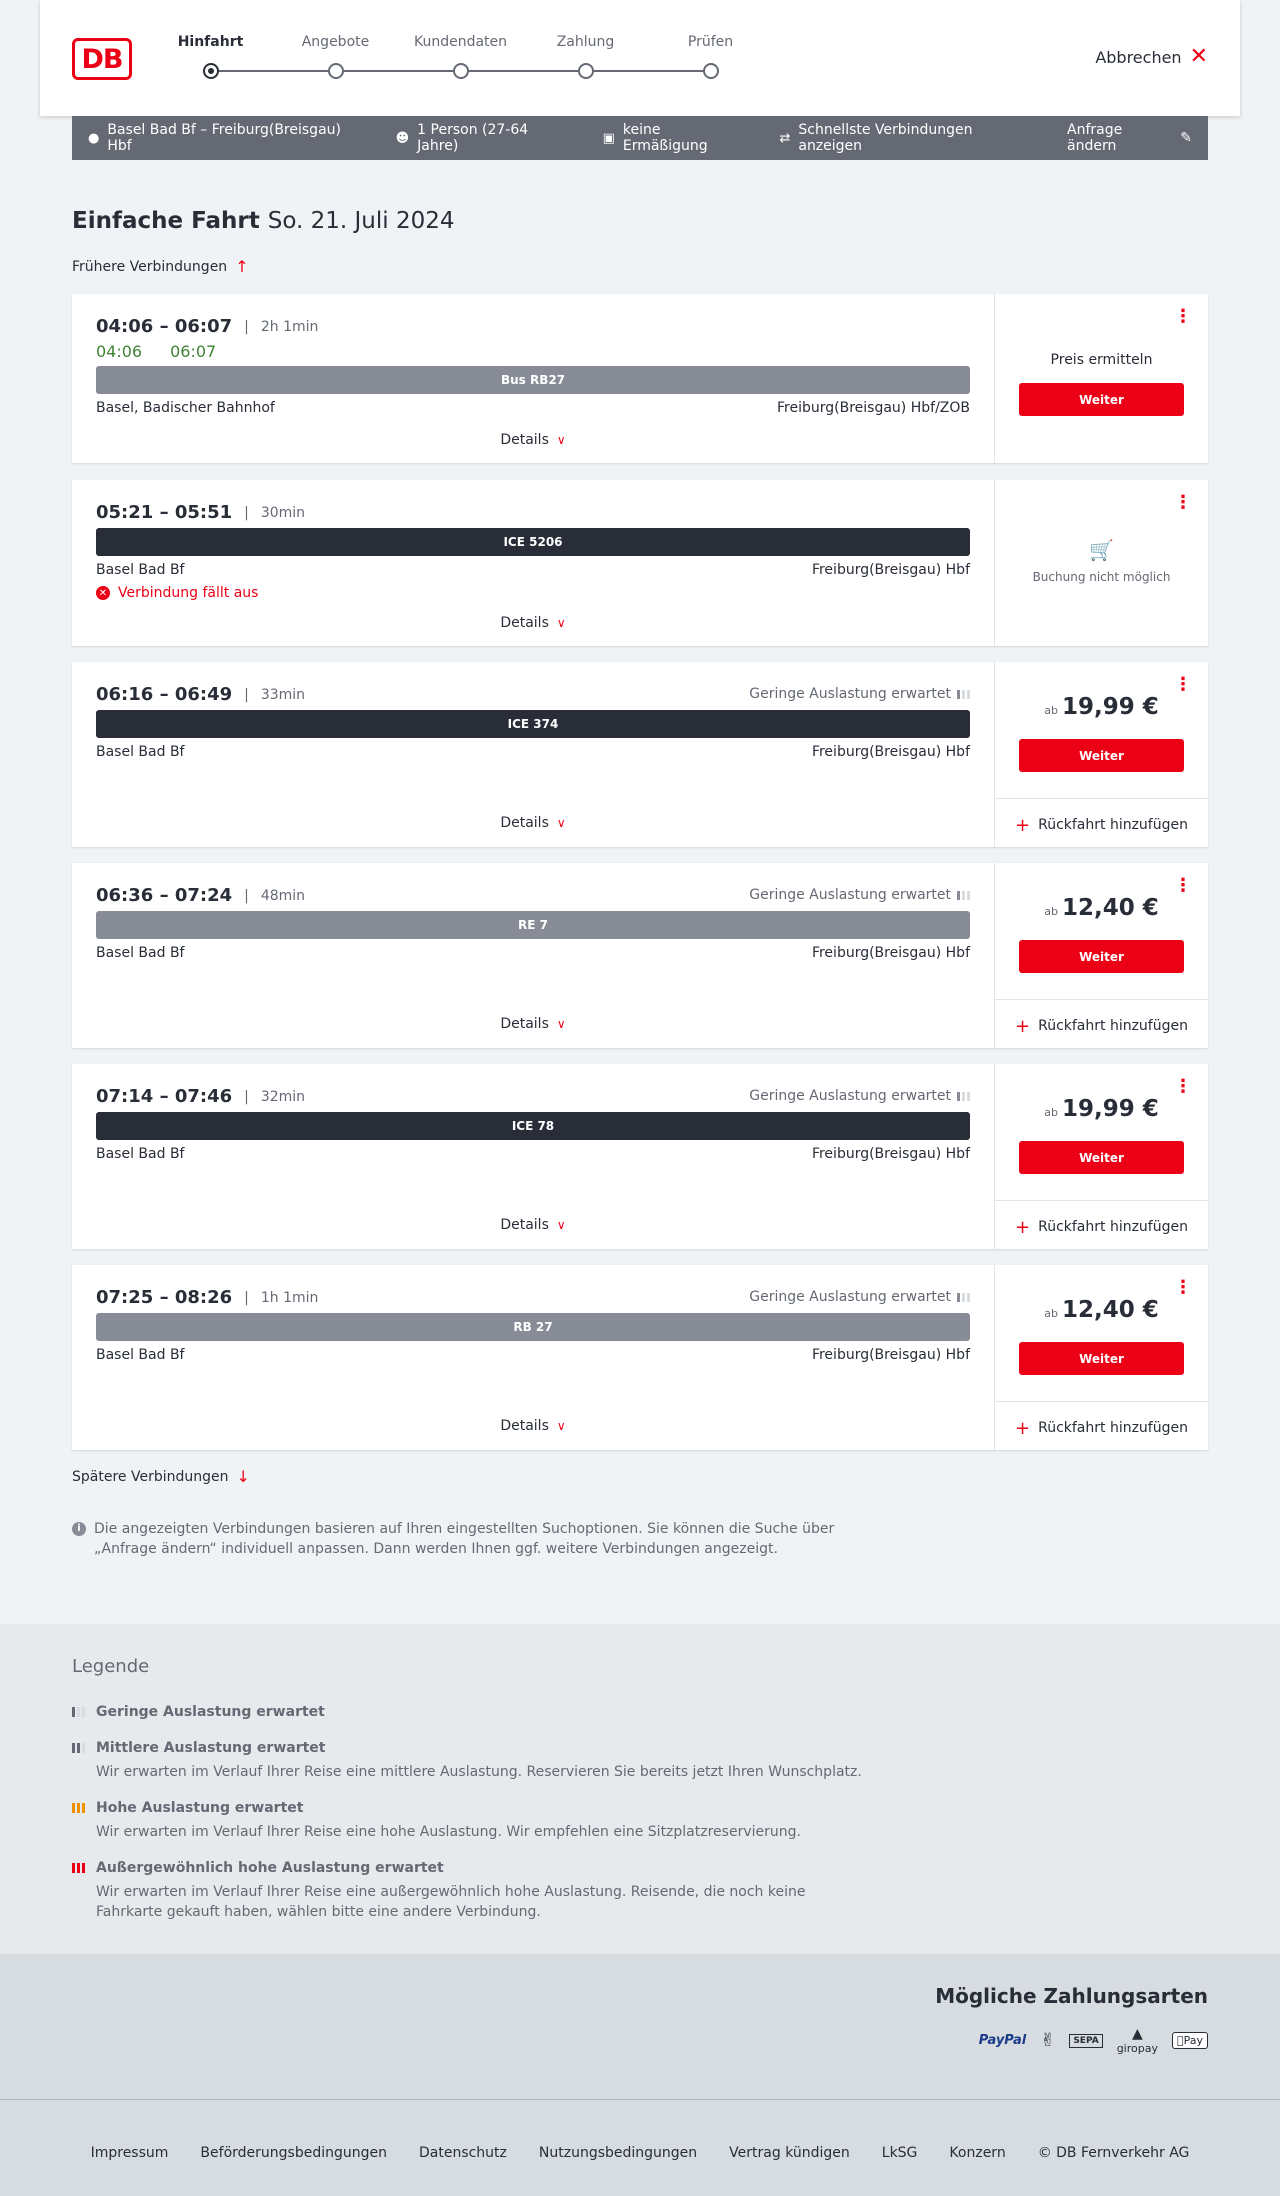  Describe the element at coordinates (789, 2153) in the screenshot. I see `footer-link-vertrag-kuendigen: Vertrag kündigen` at that location.